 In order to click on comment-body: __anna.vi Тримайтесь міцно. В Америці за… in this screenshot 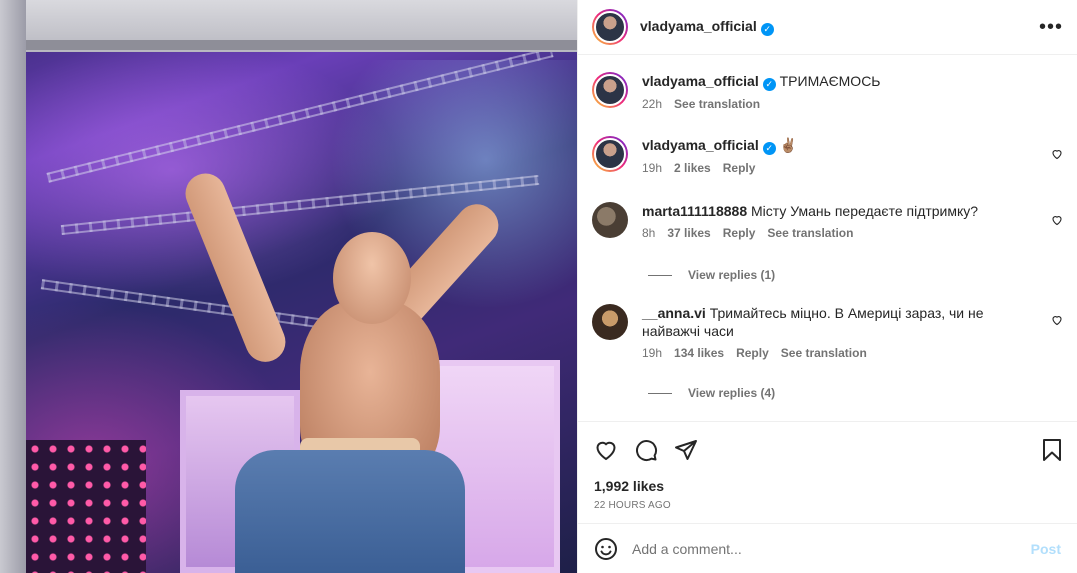, I will do `click(852, 332)`.